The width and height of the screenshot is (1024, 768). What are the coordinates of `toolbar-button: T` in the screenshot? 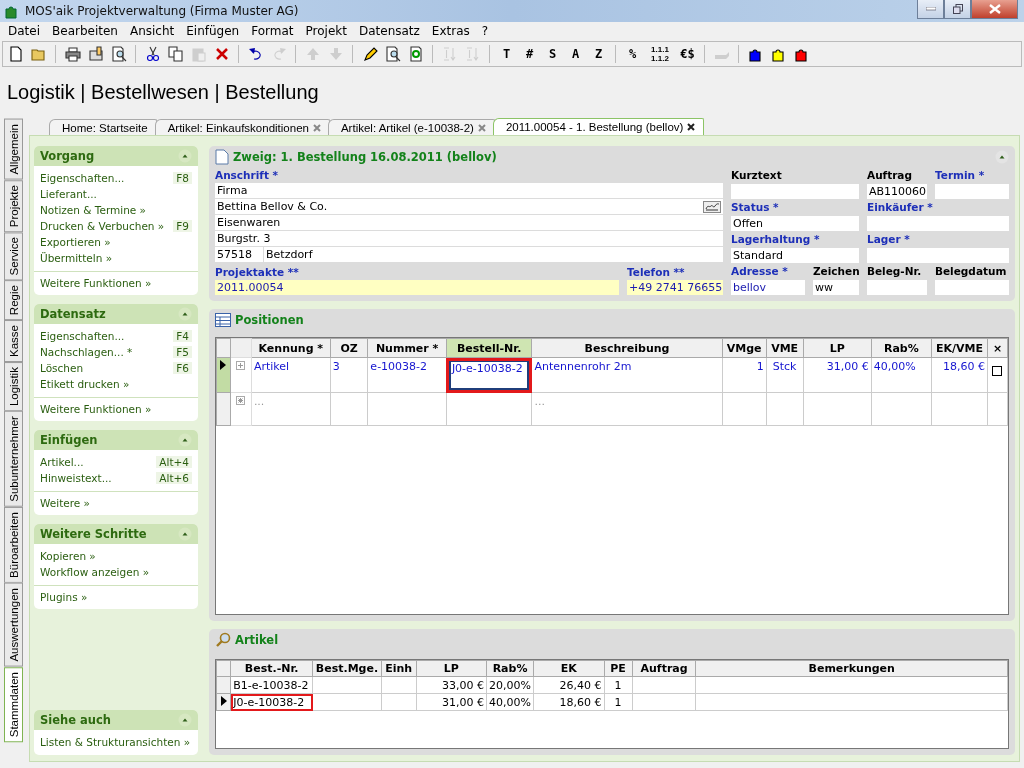 It's located at (506, 54).